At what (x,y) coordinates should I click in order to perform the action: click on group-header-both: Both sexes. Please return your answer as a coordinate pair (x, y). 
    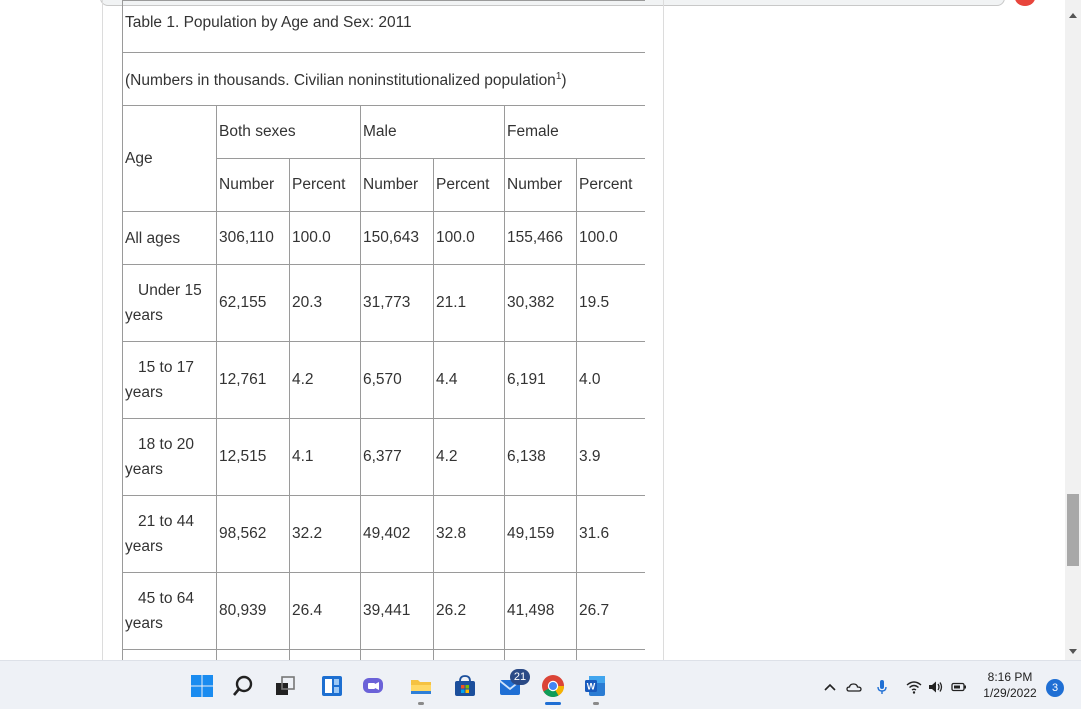
    Looking at the image, I should click on (288, 132).